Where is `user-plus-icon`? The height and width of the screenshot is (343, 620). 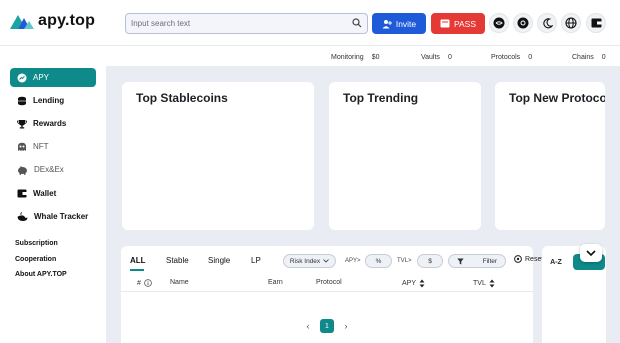 user-plus-icon is located at coordinates (387, 23).